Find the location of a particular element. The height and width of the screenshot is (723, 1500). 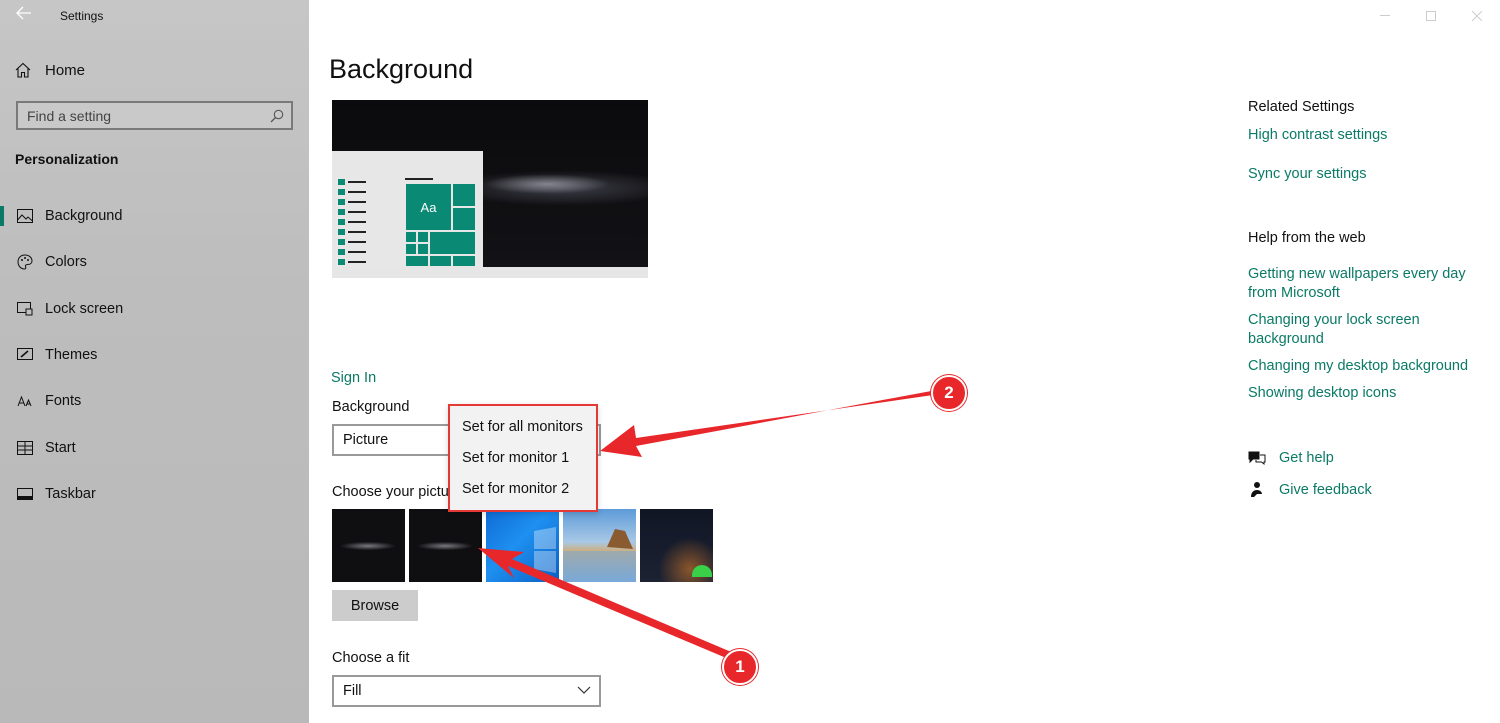

window-controls is located at coordinates (1431, 16).